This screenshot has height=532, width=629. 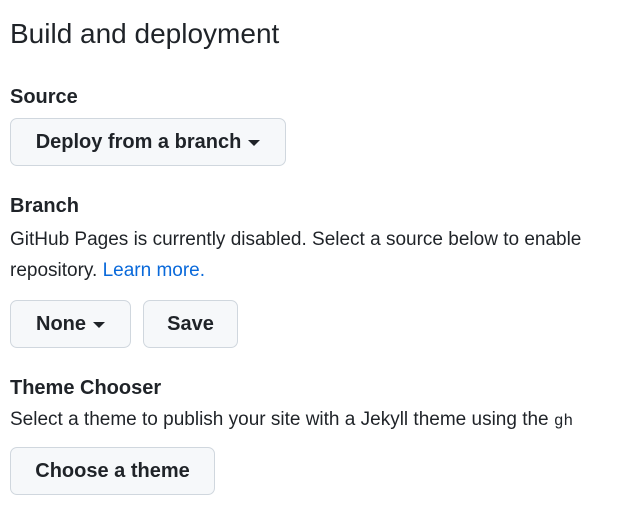 I want to click on branch-label: Branch, so click(x=44, y=206).